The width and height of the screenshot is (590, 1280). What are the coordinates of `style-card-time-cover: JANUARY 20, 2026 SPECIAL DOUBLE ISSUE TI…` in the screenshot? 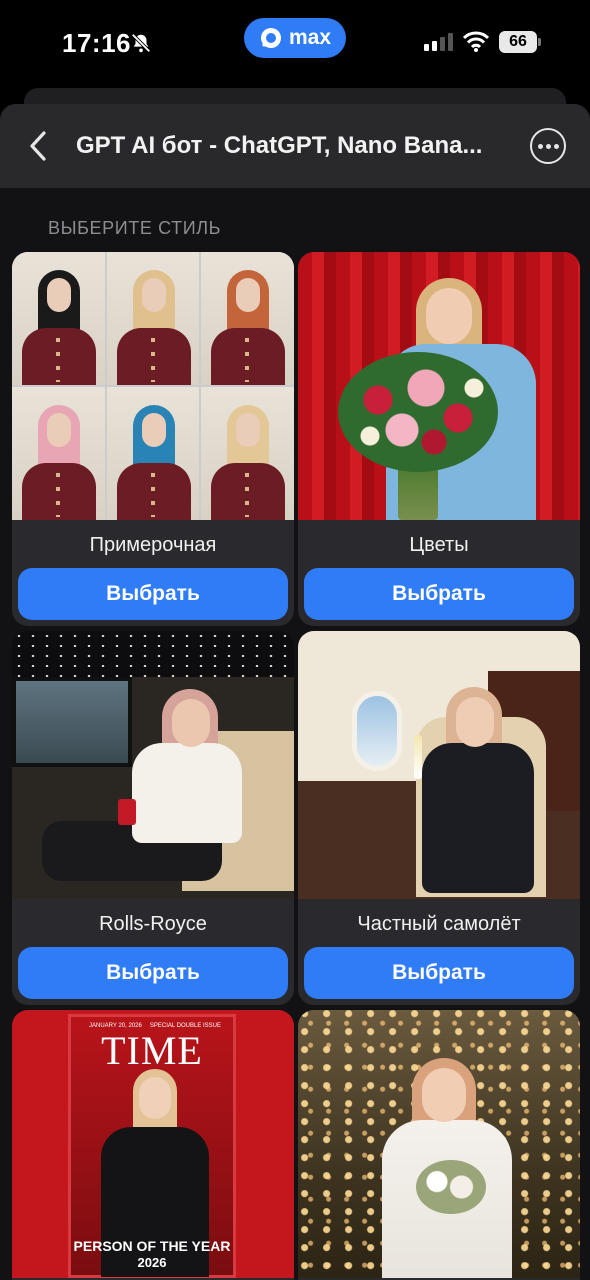 It's located at (153, 1145).